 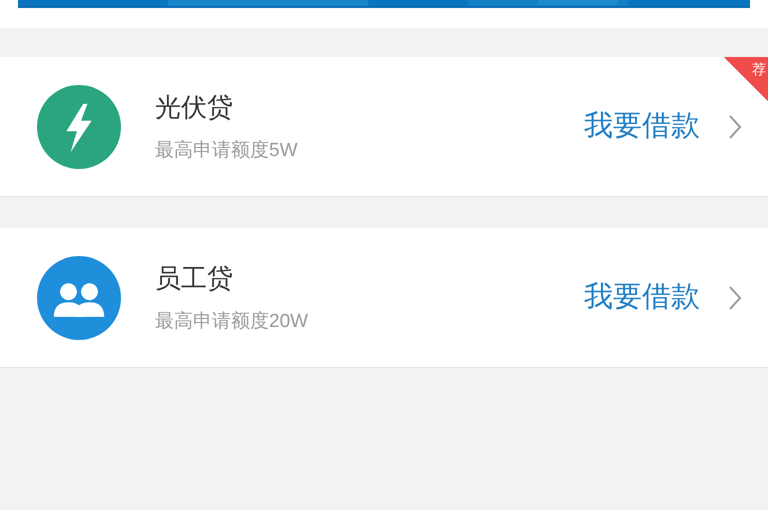 What do you see at coordinates (194, 107) in the screenshot?
I see `loan-name: 光伏贷` at bounding box center [194, 107].